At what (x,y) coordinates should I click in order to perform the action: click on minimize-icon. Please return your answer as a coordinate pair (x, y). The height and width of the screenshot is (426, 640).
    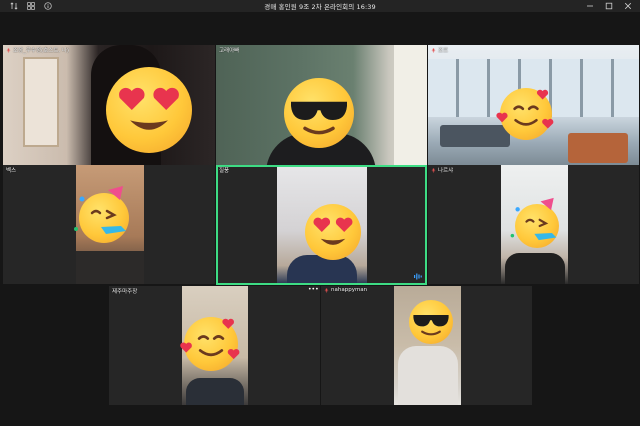
    Looking at the image, I should click on (590, 6).